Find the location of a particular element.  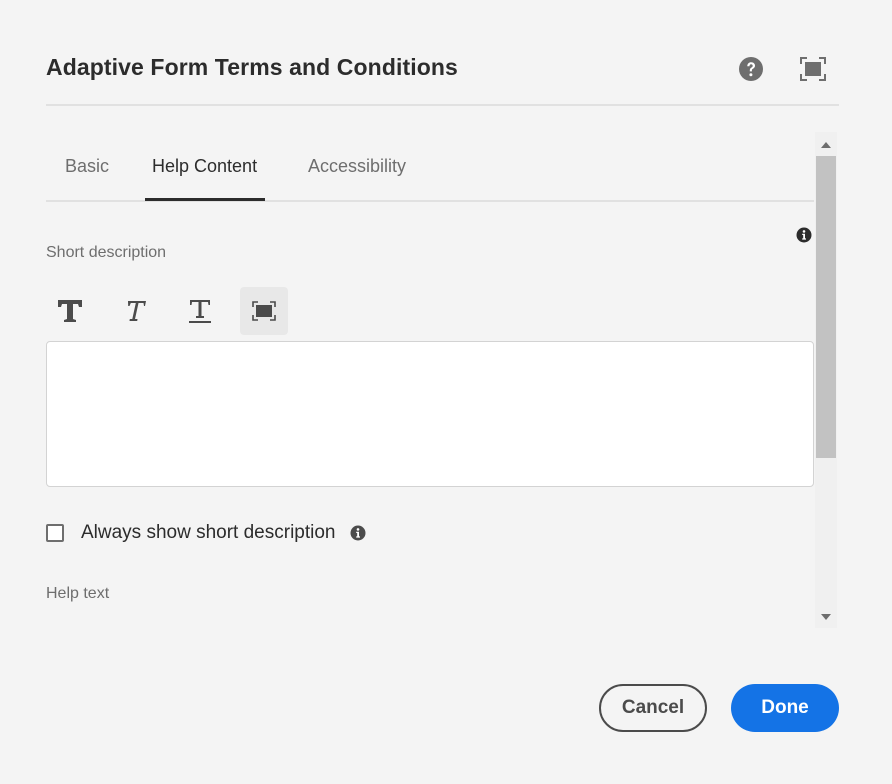

italic-icon is located at coordinates (137, 311).